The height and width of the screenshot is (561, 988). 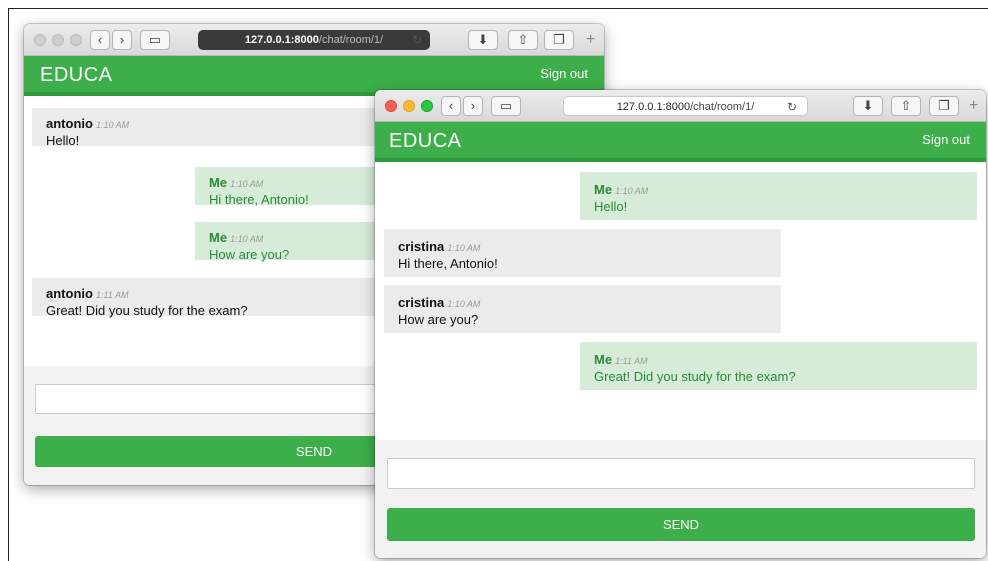 I want to click on frame-border-top, so click(x=498, y=8).